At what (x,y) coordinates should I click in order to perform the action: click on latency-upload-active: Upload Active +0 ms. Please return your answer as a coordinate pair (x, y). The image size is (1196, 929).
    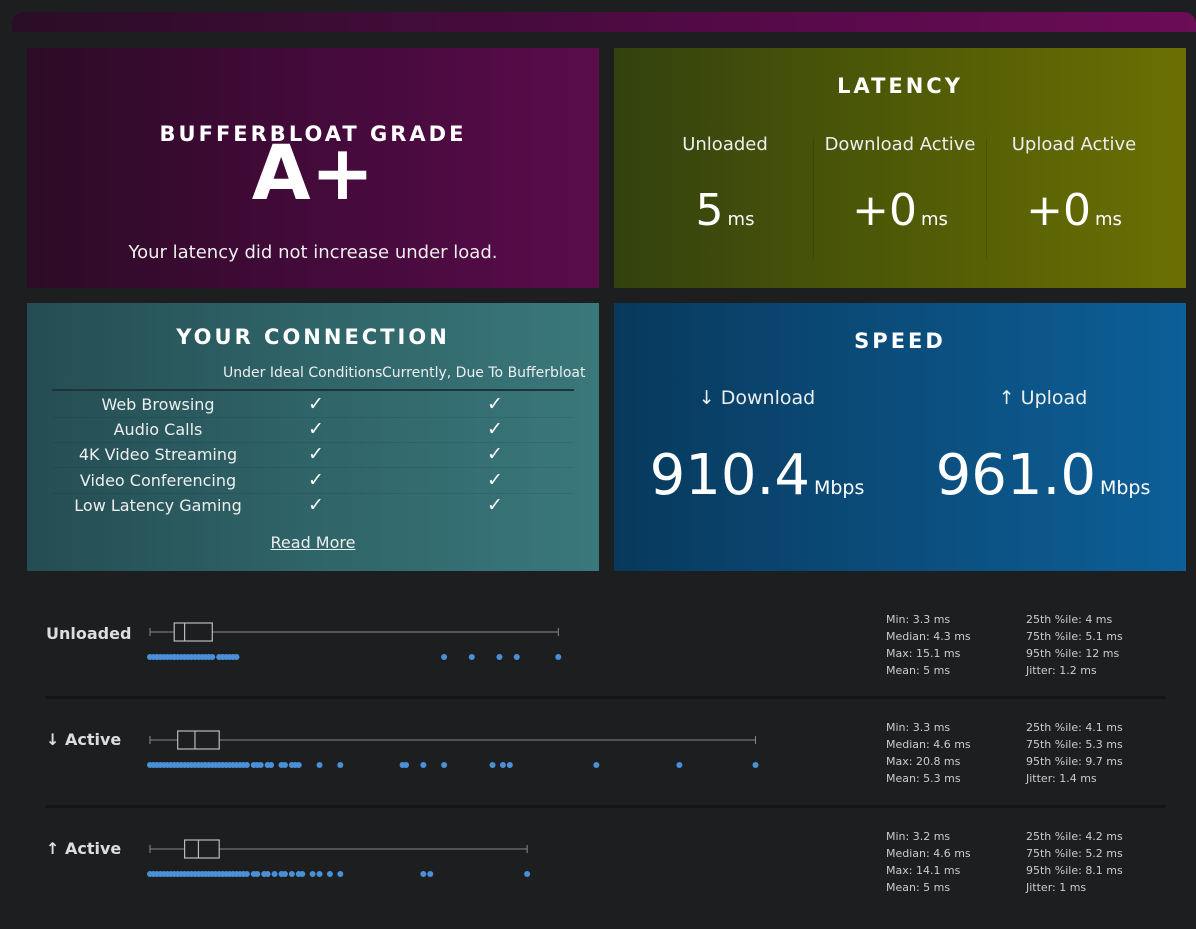
    Looking at the image, I should click on (1074, 199).